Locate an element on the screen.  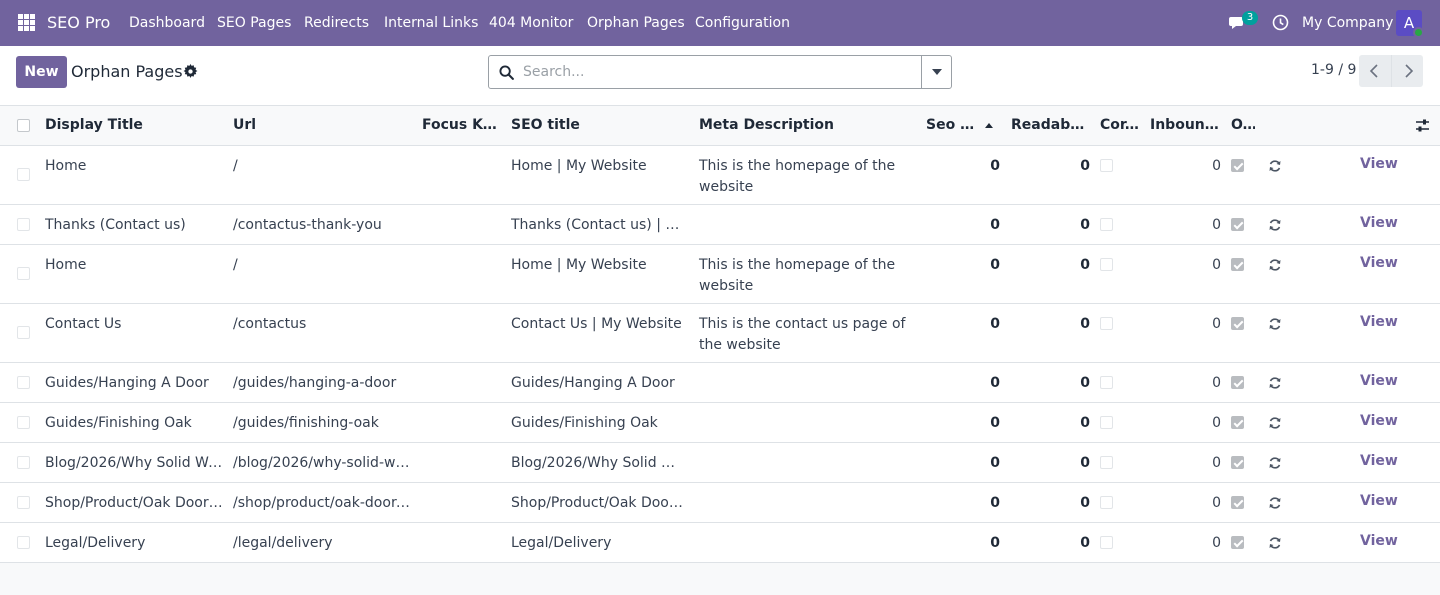
apps-menu-icon is located at coordinates (26, 22).